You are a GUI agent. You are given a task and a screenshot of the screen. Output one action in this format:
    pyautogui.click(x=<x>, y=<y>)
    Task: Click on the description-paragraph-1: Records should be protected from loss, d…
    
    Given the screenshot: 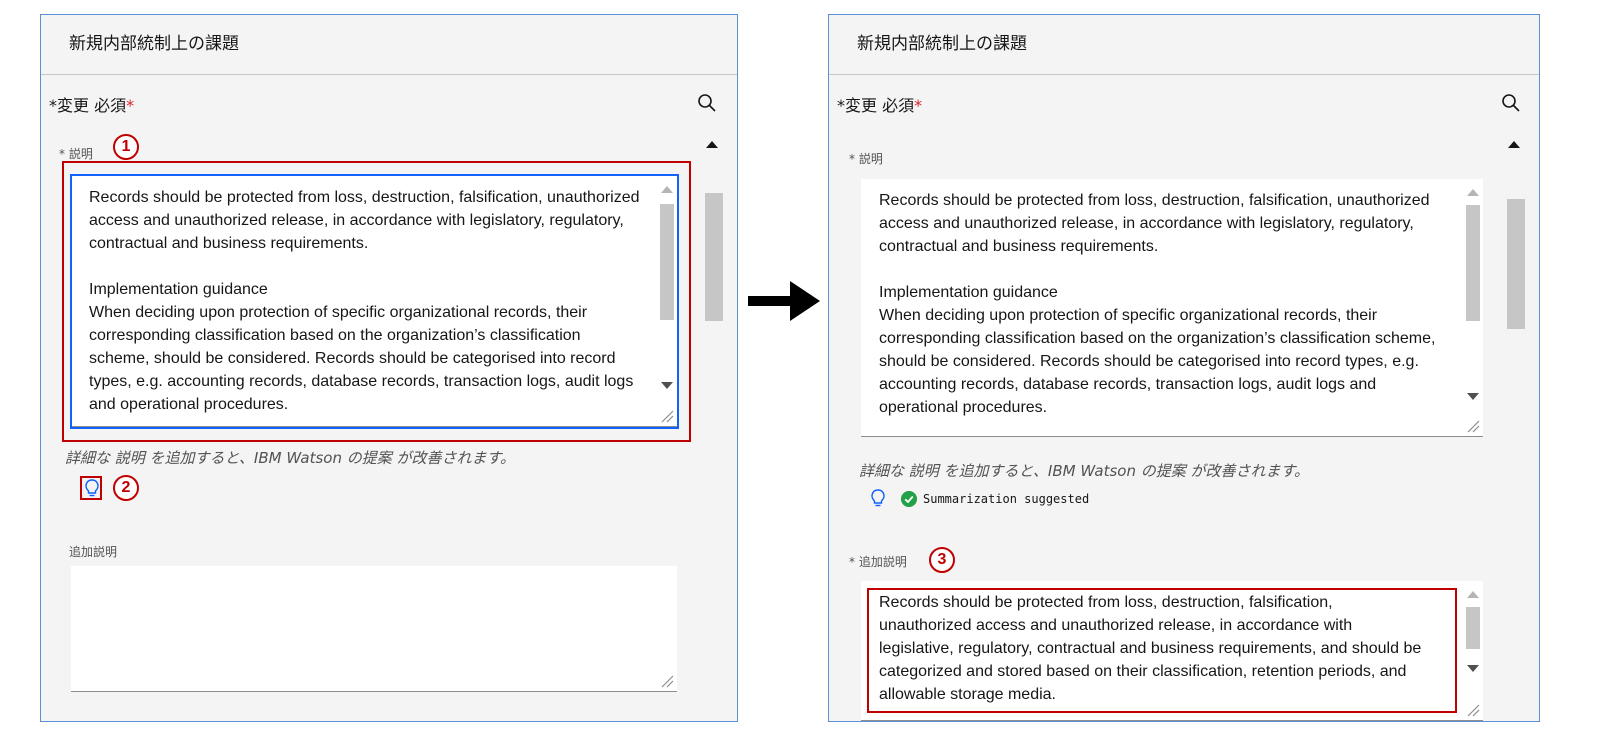 What is the action you would take?
    pyautogui.click(x=1154, y=223)
    